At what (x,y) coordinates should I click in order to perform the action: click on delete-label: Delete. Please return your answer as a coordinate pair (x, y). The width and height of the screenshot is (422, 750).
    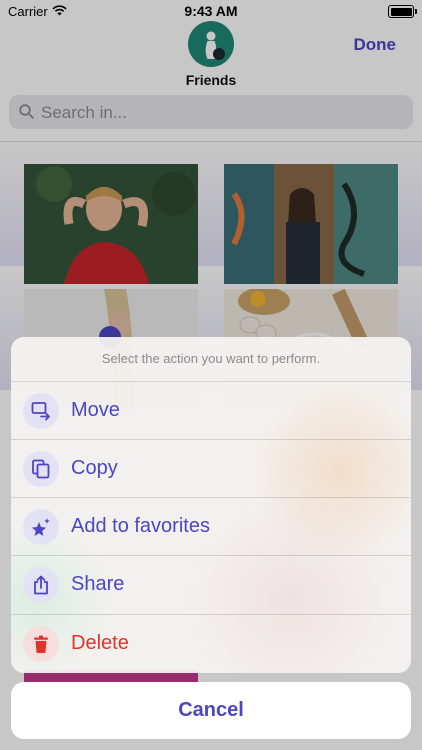
    Looking at the image, I should click on (100, 643).